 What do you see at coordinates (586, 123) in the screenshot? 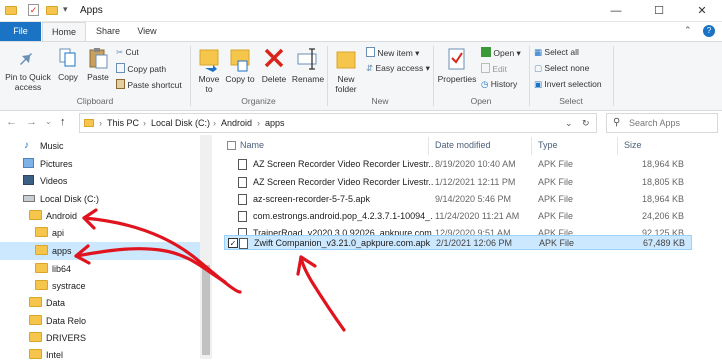
I see `refresh-icon: ↻` at bounding box center [586, 123].